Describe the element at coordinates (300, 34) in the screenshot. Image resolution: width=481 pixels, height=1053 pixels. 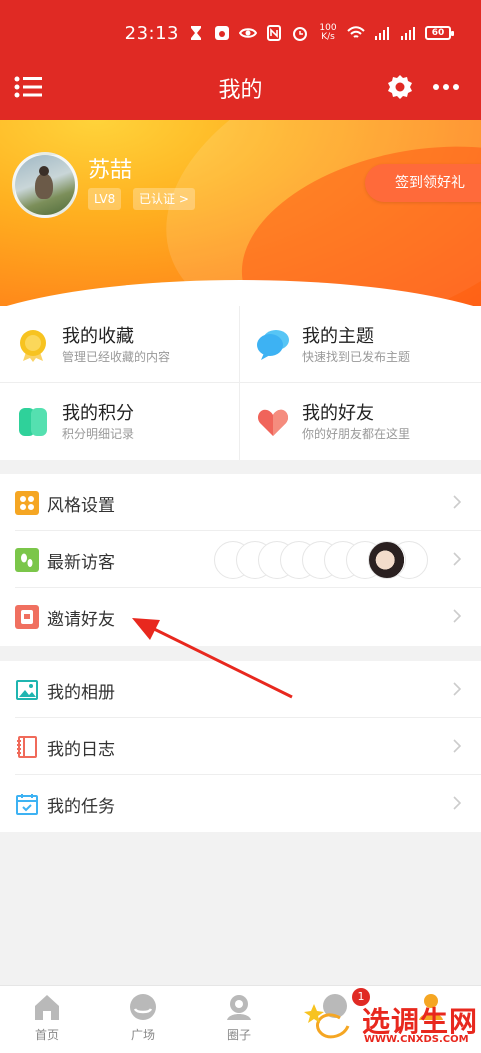
I see `alarm-icon` at that location.